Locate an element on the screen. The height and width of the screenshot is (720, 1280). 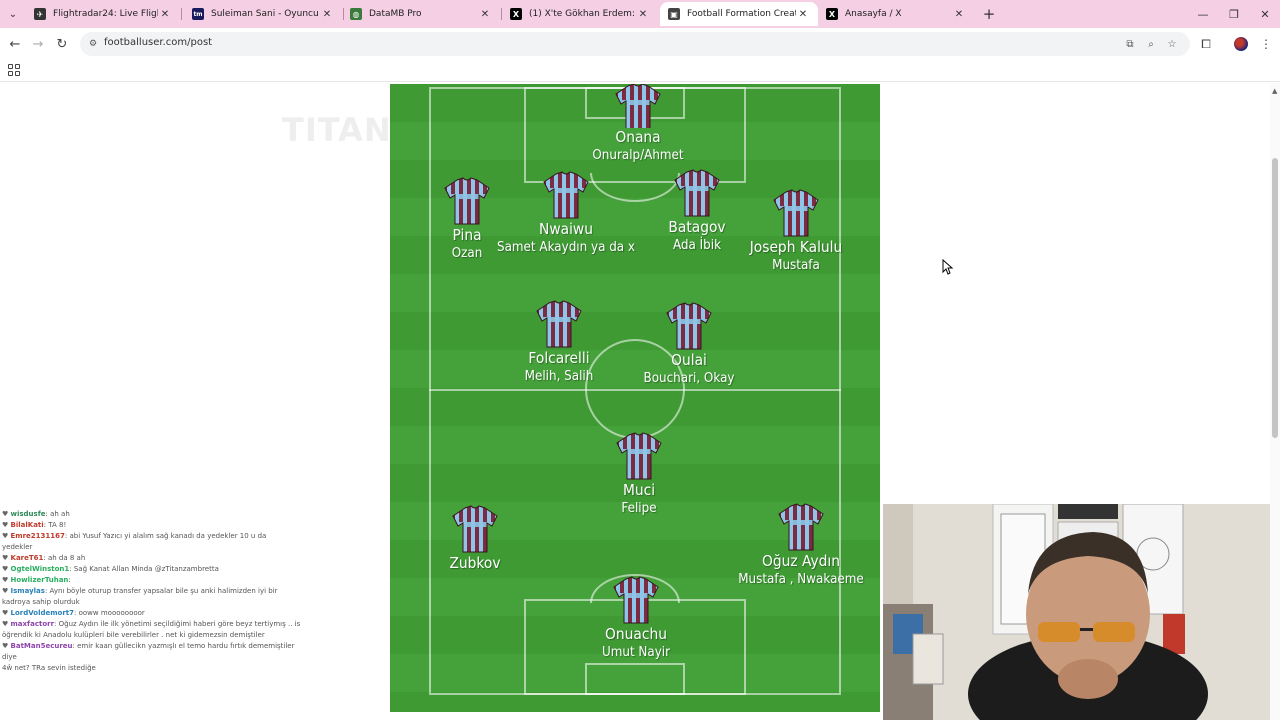
player-name: Muci is located at coordinates (639, 490).